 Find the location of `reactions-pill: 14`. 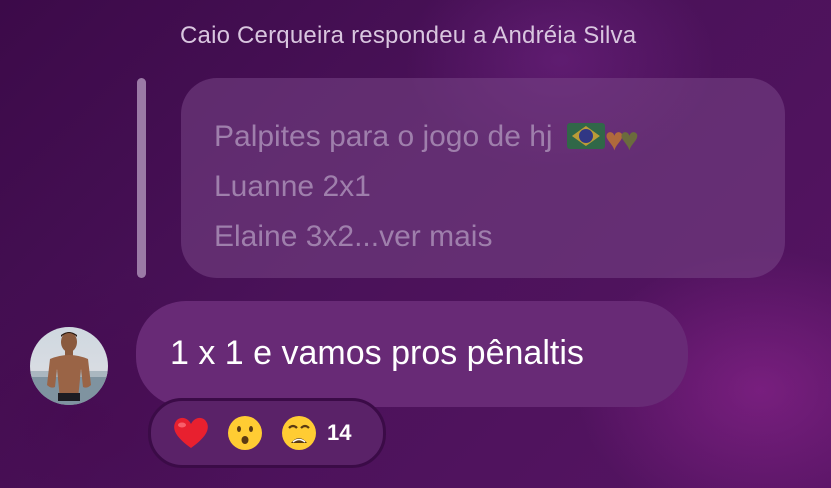

reactions-pill: 14 is located at coordinates (267, 433).